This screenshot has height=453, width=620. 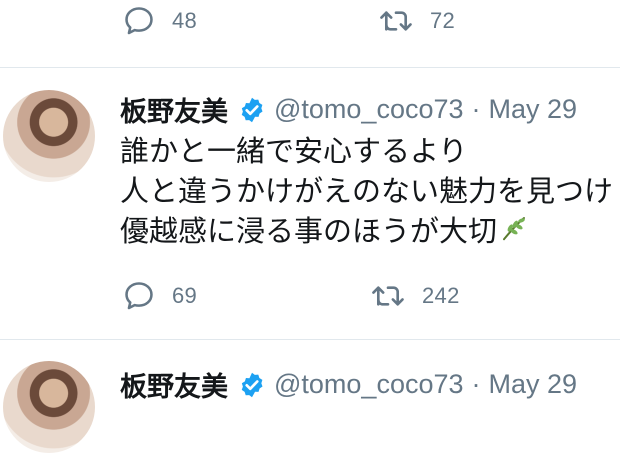 What do you see at coordinates (159, 21) in the screenshot?
I see `reply-button: 48` at bounding box center [159, 21].